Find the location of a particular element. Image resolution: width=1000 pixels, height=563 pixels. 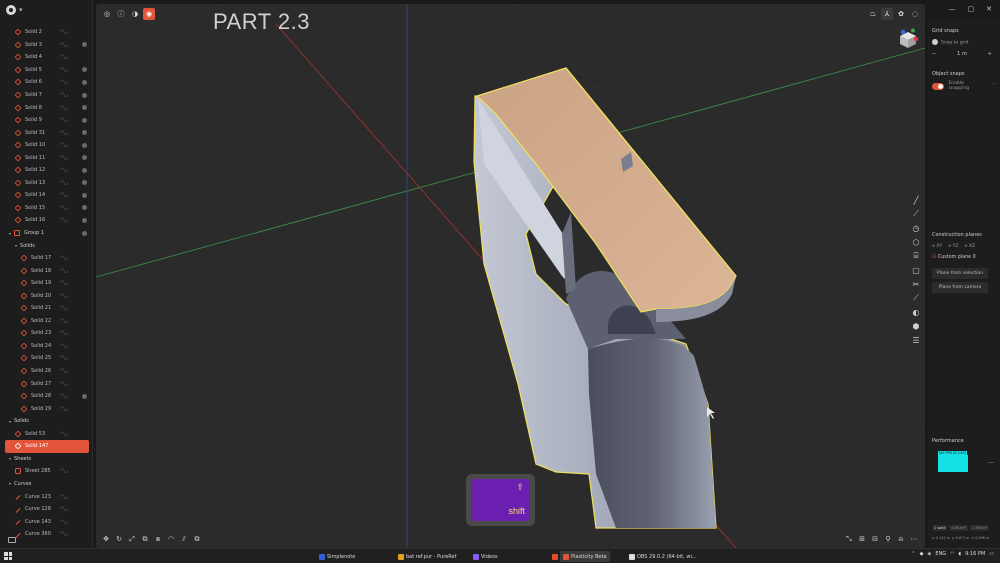

more-icon: ⋯ is located at coordinates (914, 539).